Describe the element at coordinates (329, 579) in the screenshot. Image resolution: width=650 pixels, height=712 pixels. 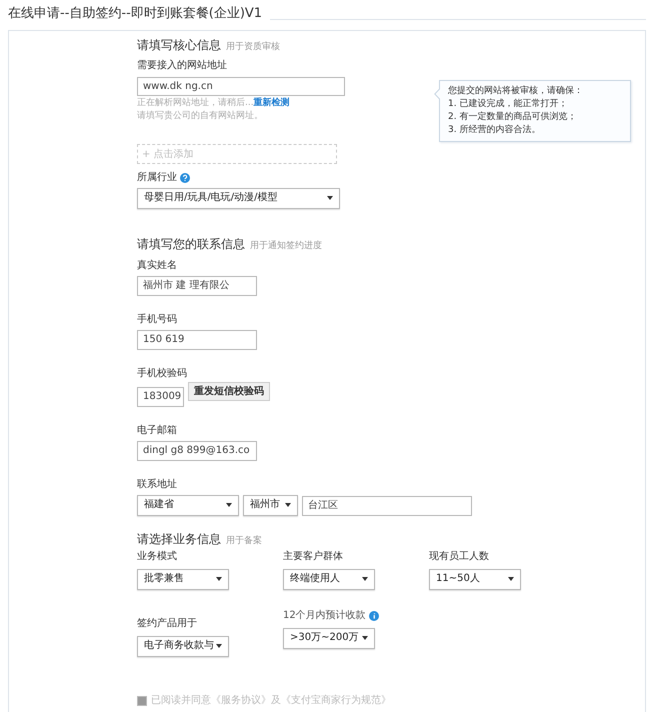
I see `dropdown: 终端使用人` at that location.